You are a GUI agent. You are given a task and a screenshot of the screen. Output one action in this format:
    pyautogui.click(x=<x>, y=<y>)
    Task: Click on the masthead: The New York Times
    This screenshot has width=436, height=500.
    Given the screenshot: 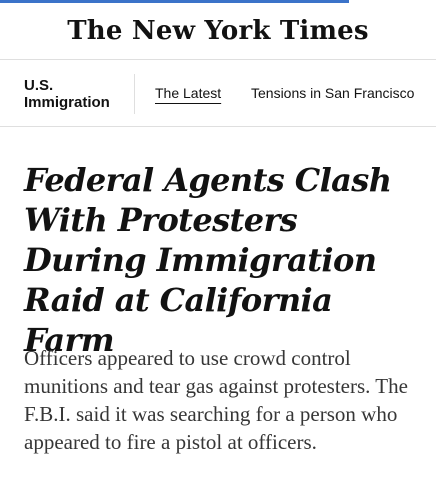 What is the action you would take?
    pyautogui.click(x=218, y=31)
    